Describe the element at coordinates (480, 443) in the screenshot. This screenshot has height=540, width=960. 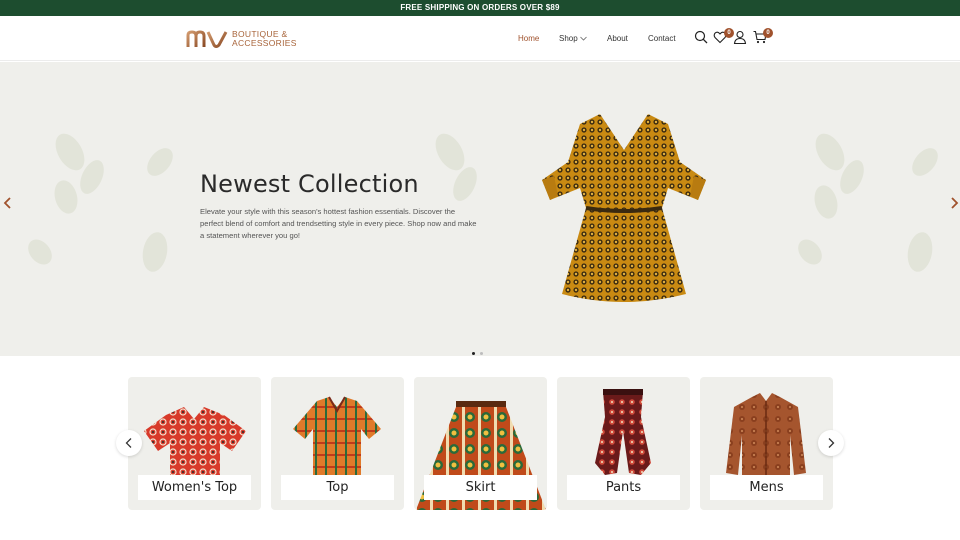
I see `category-card-skirt: Skirt` at that location.